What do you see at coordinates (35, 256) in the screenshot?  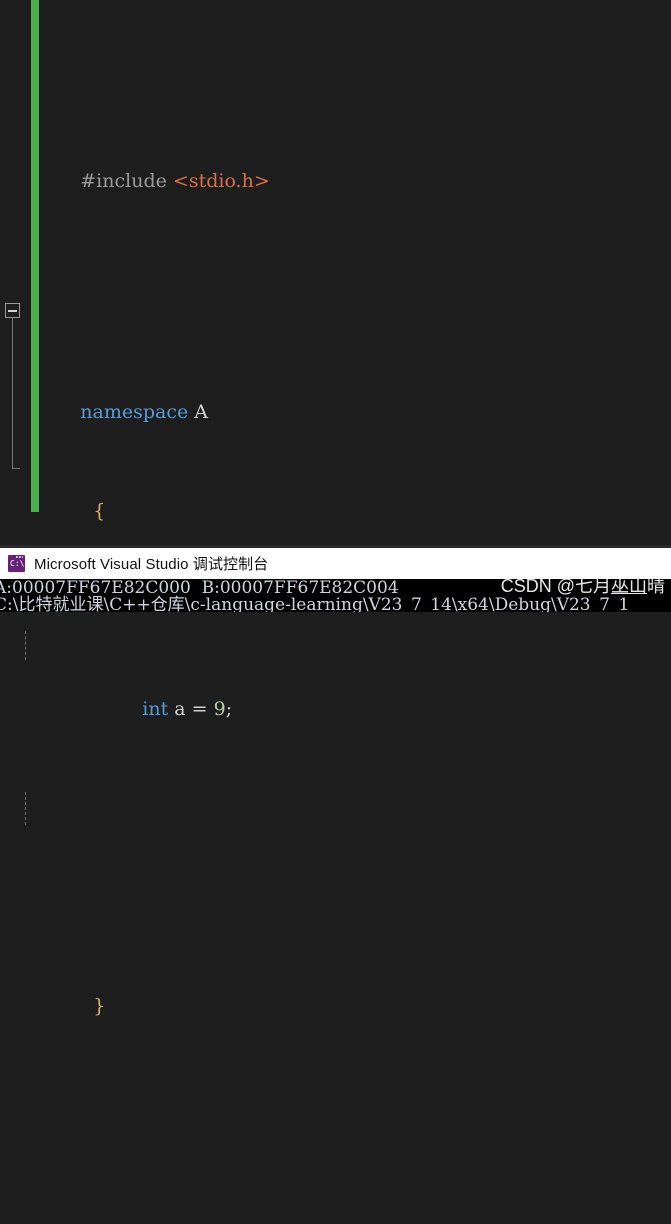 I see `change-bar-indicator` at bounding box center [35, 256].